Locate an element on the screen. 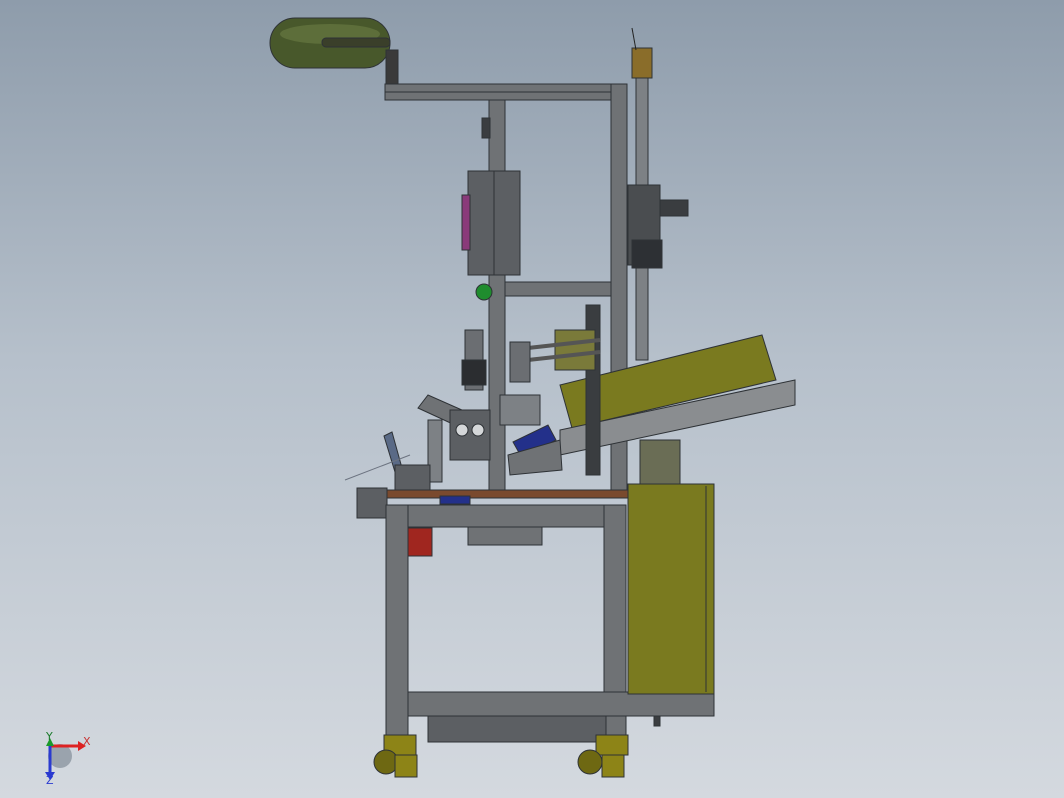 The width and height of the screenshot is (1064, 798). red-valve-box is located at coordinates (420, 542).